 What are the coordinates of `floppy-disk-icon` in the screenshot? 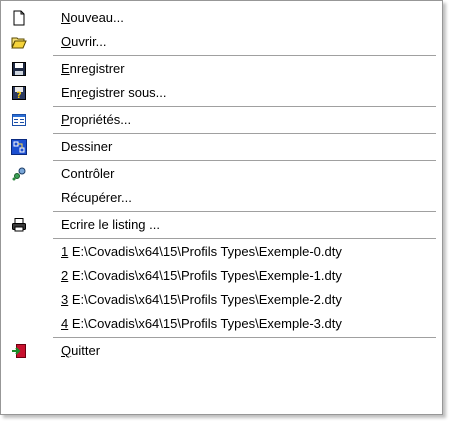 It's located at (19, 69).